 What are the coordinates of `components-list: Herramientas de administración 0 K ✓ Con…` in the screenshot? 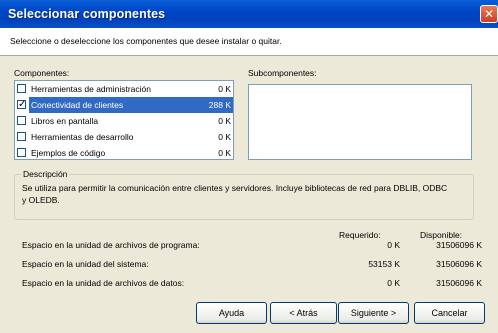 It's located at (124, 120).